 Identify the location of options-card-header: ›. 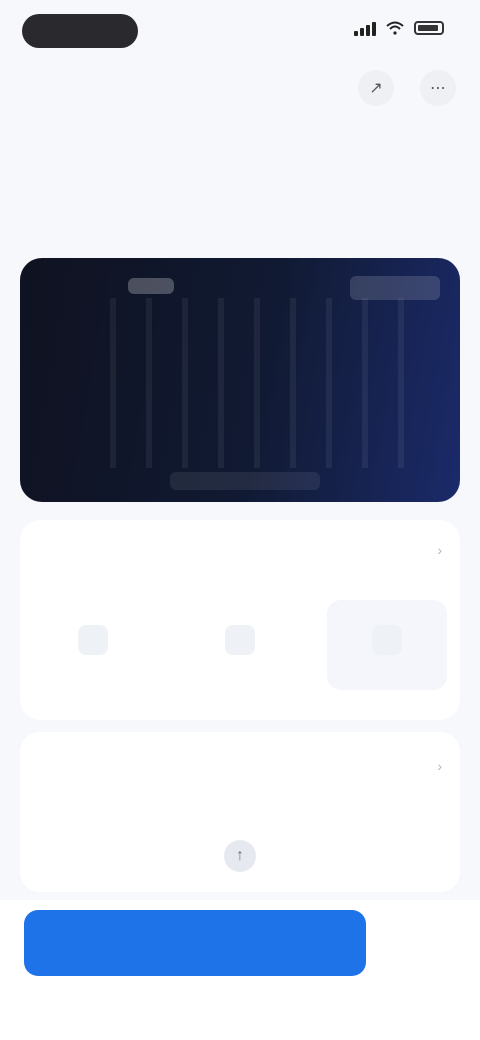
(240, 550).